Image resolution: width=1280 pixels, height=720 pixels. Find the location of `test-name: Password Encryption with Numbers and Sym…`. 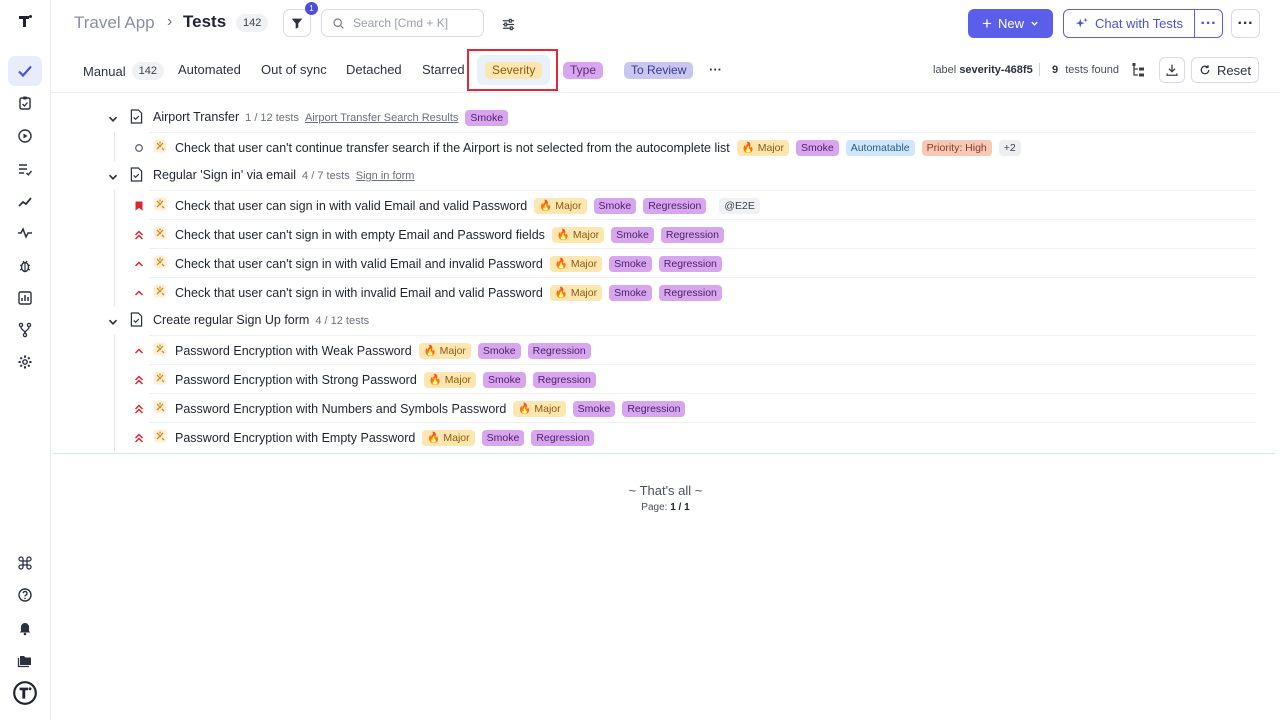

test-name: Password Encryption with Numbers and Sym… is located at coordinates (430, 409).